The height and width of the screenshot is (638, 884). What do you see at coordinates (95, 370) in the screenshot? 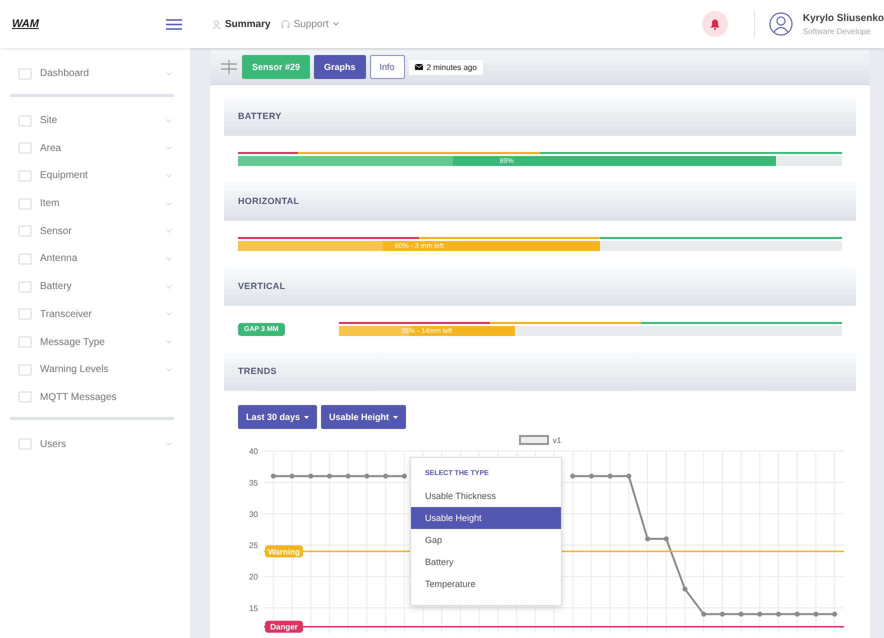
I see `sidebar-item: Warning Levels` at bounding box center [95, 370].